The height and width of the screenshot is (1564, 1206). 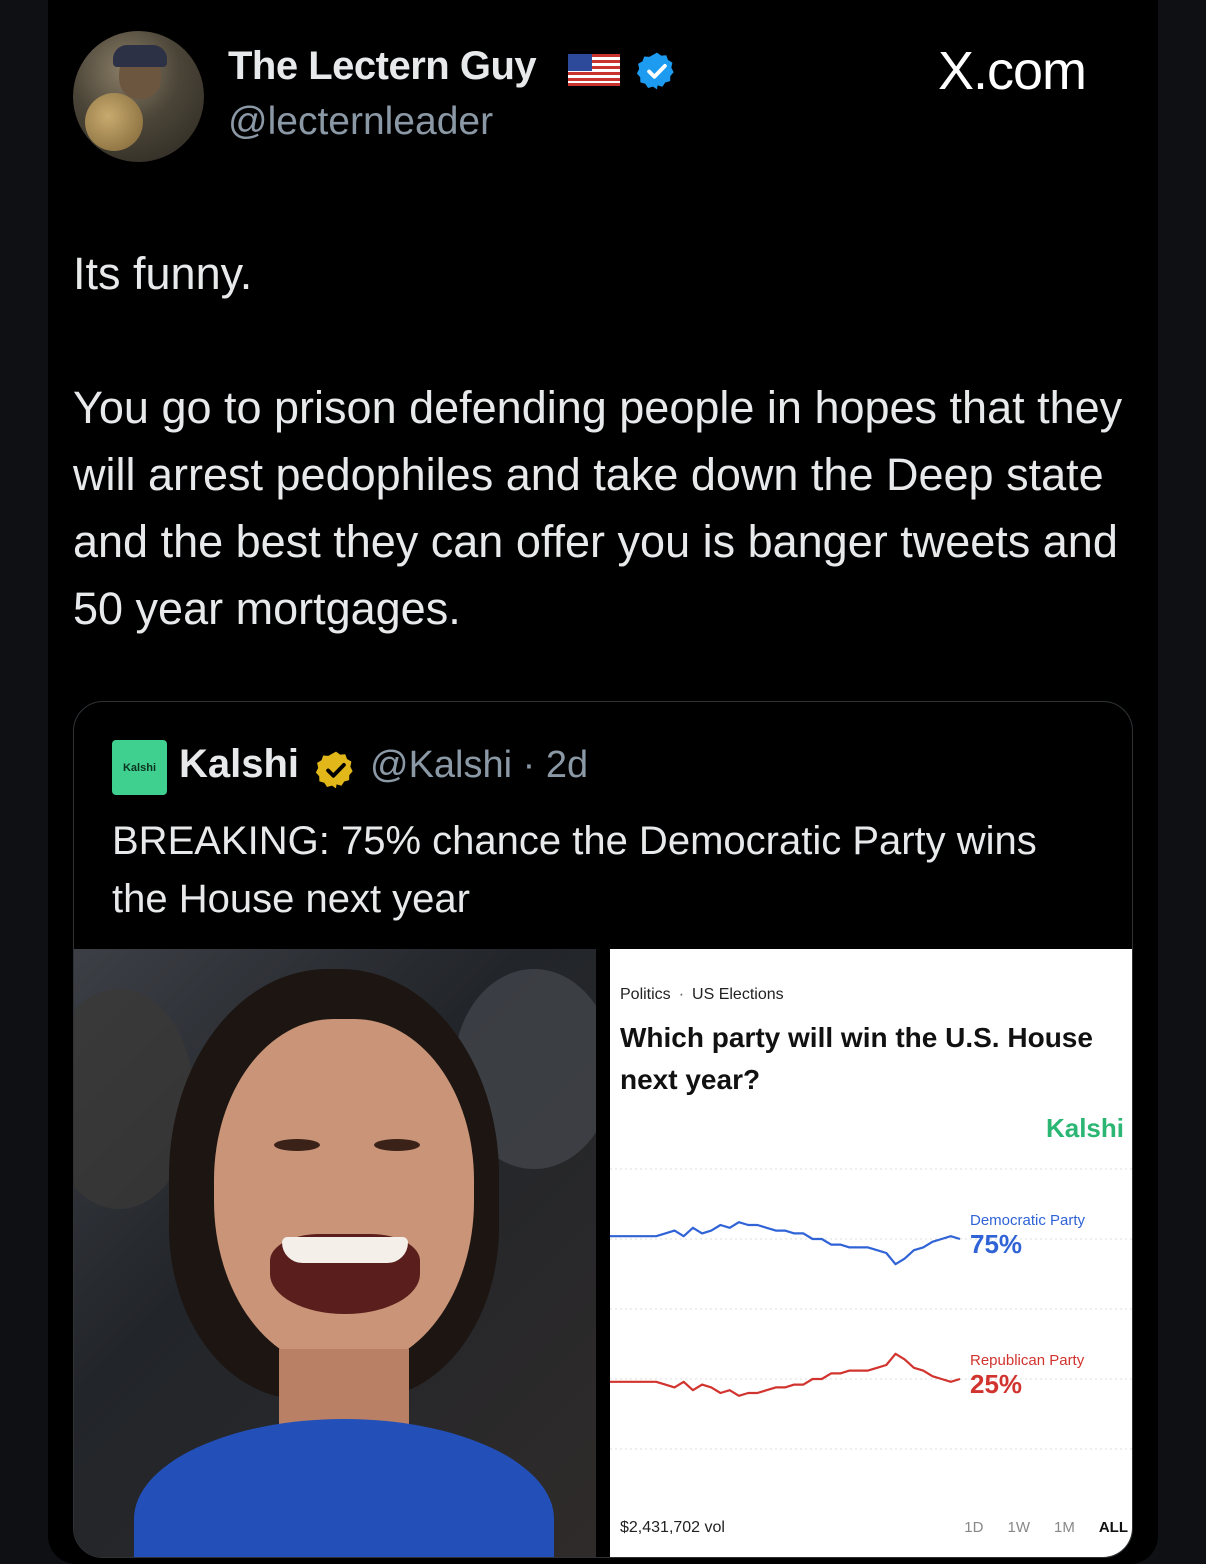 I want to click on range-all: ALL, so click(x=1113, y=1527).